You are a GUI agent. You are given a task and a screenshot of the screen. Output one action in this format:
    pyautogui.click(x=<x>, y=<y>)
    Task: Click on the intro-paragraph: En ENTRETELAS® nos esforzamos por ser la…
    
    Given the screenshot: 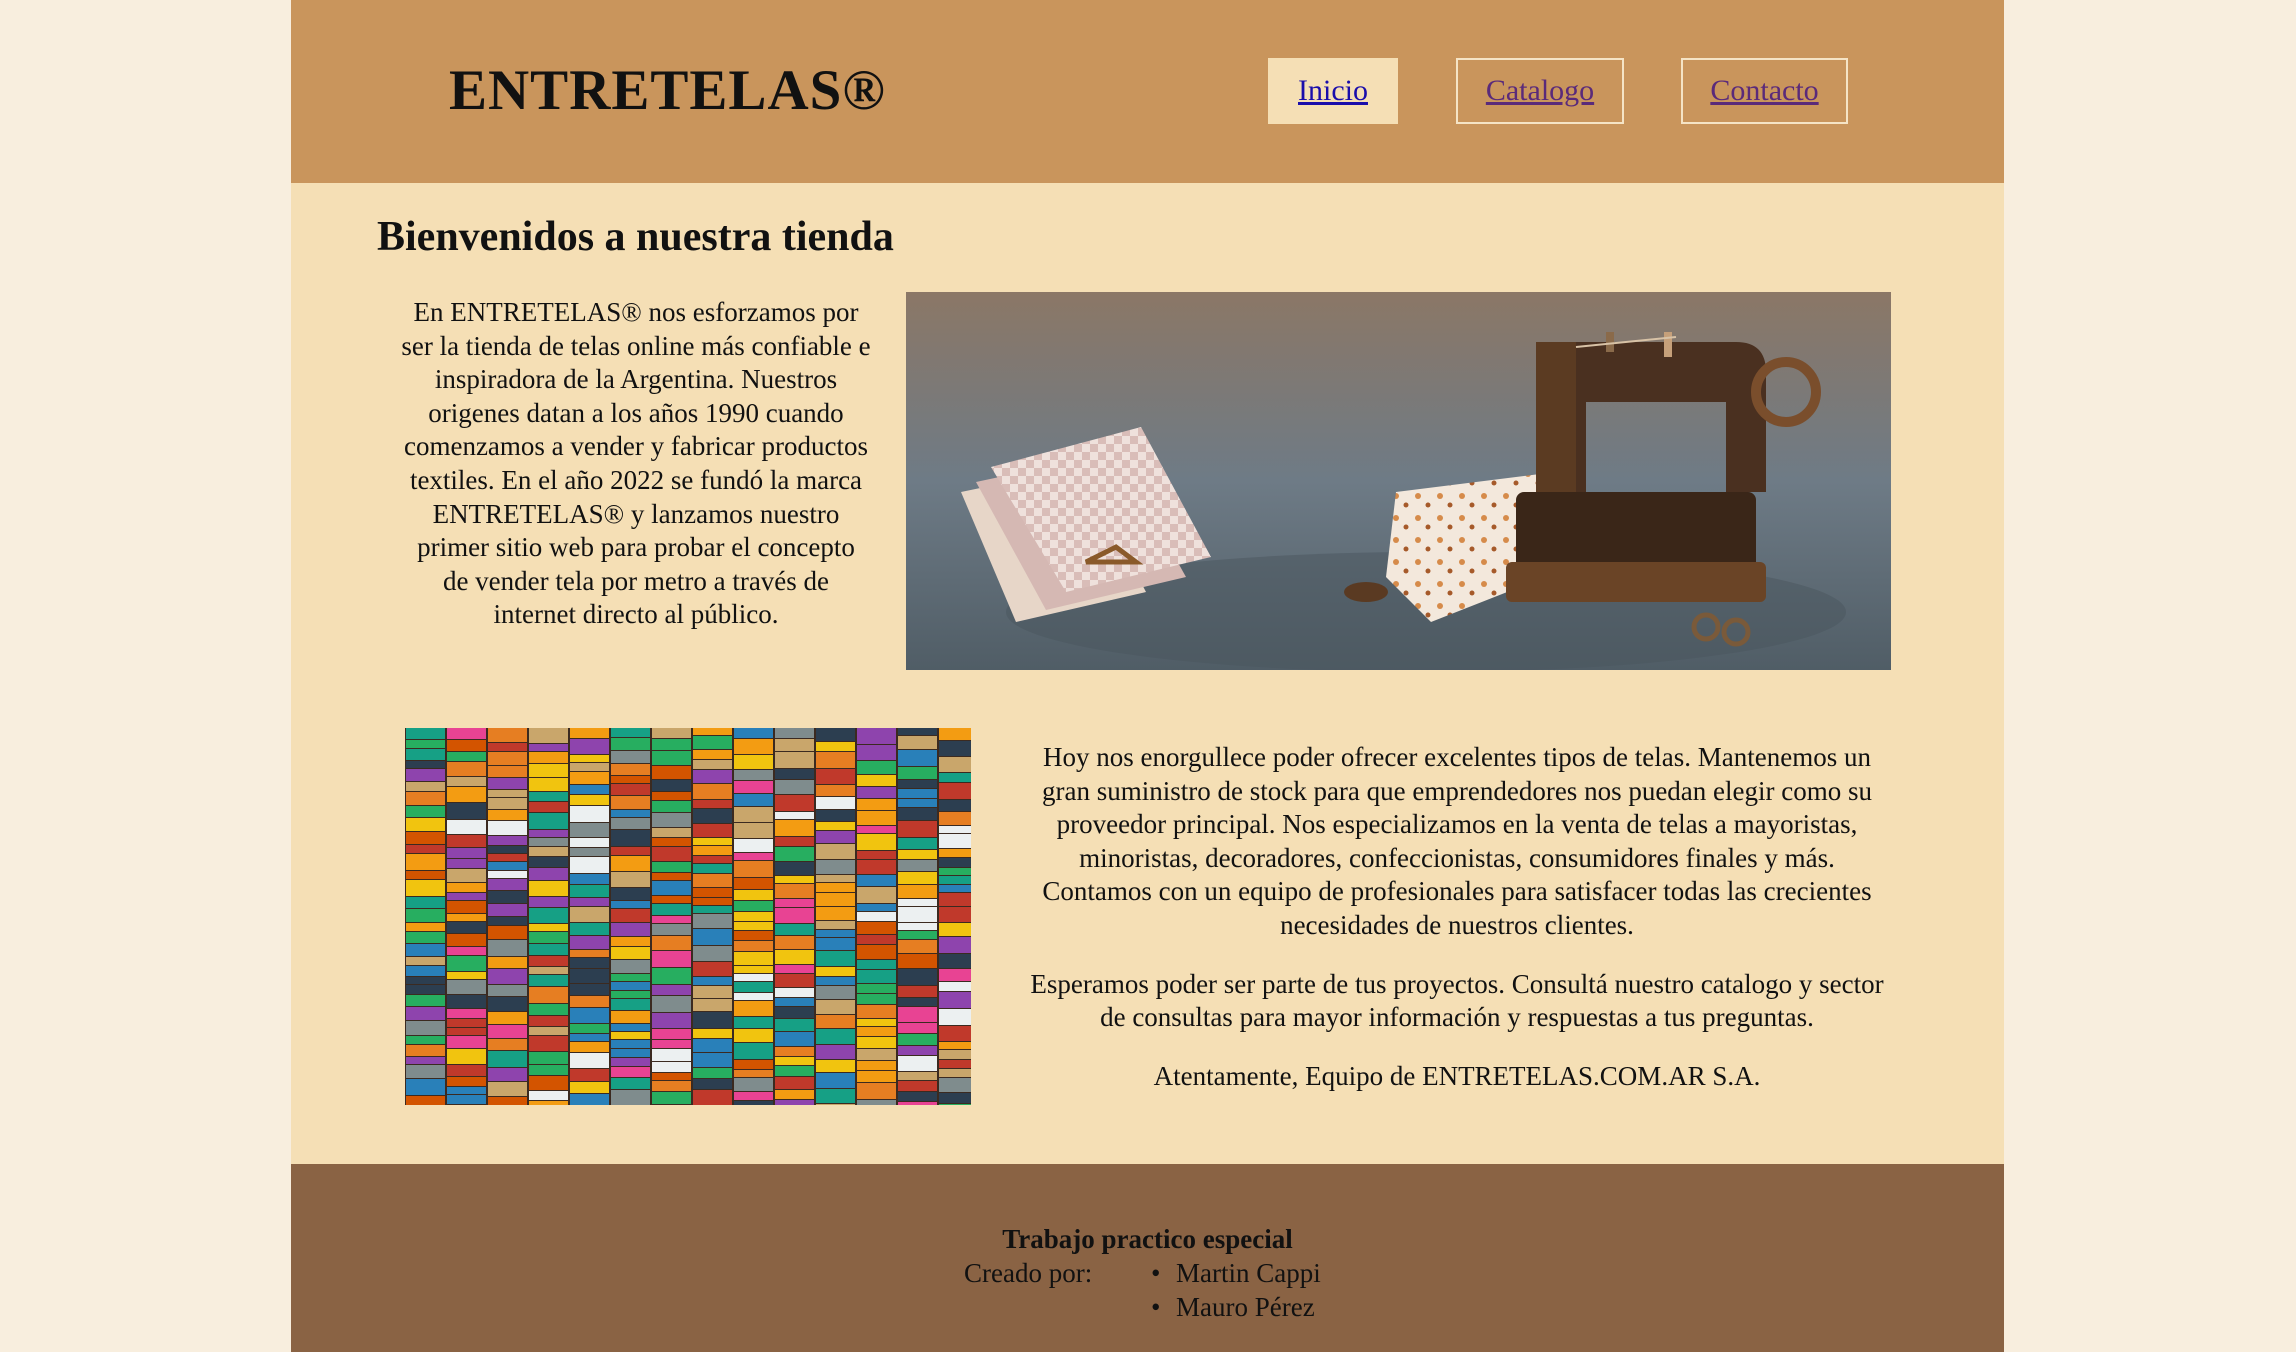 What is the action you would take?
    pyautogui.click(x=636, y=463)
    